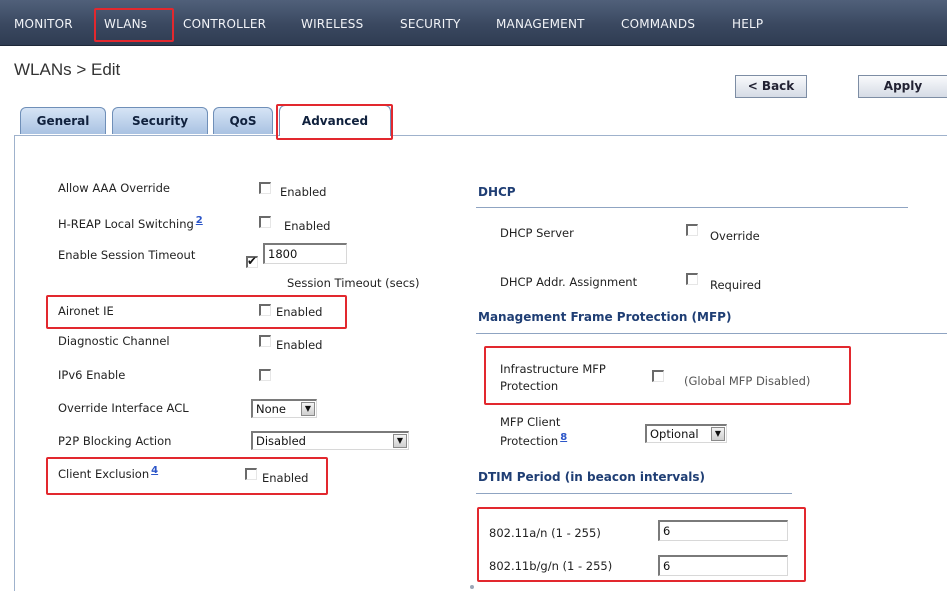  Describe the element at coordinates (692, 279) in the screenshot. I see `dhcp-addr-assignment-required-checkbox` at that location.